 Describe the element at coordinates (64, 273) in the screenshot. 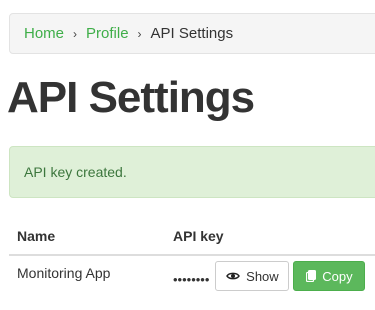

I see `app-name-cell: Monitoring App` at that location.